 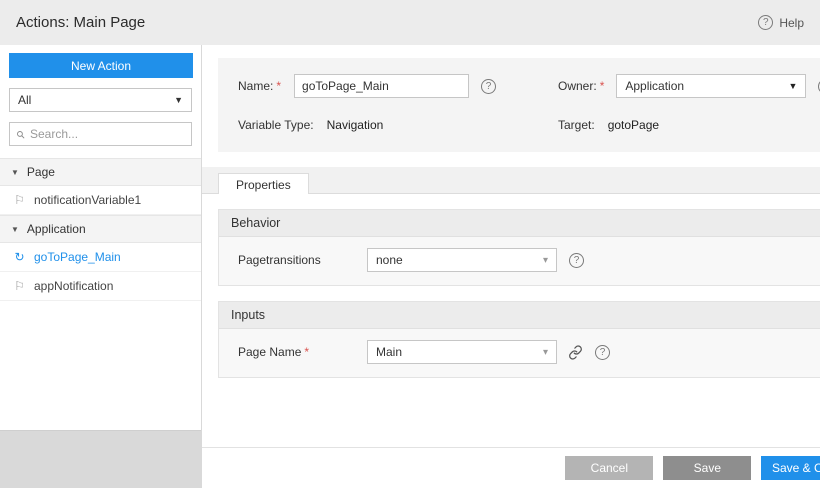 I want to click on inputs-section-header: Inputs ?, so click(x=519, y=315).